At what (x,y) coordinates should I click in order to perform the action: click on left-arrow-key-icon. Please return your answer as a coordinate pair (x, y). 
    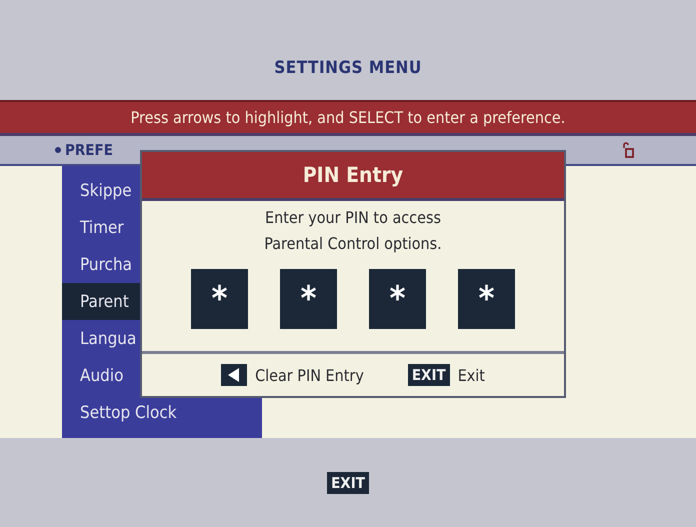
    Looking at the image, I should click on (234, 375).